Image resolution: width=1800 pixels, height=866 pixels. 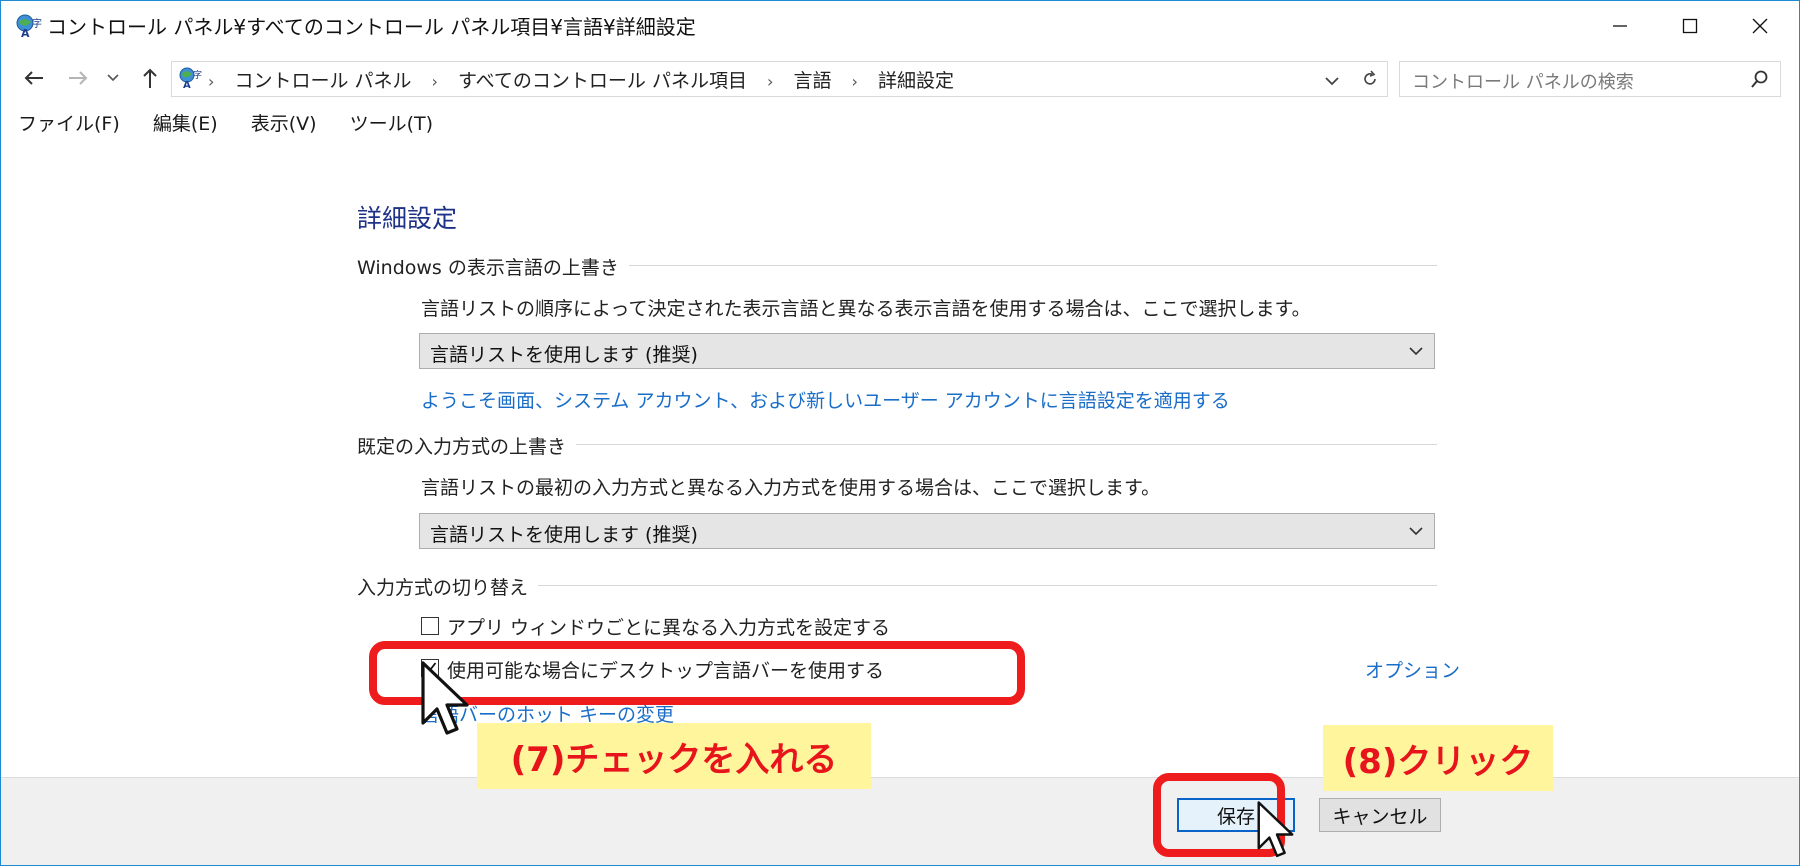 What do you see at coordinates (668, 626) in the screenshot?
I see `per-app-input-label: アプリ ウィンドウごとに異なる入力方式を設定する` at bounding box center [668, 626].